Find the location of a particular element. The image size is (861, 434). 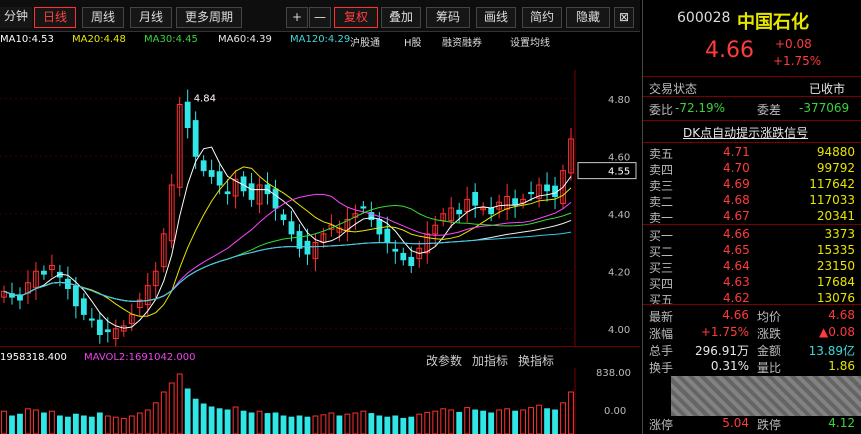

tab-monthly: 月线 is located at coordinates (151, 17).